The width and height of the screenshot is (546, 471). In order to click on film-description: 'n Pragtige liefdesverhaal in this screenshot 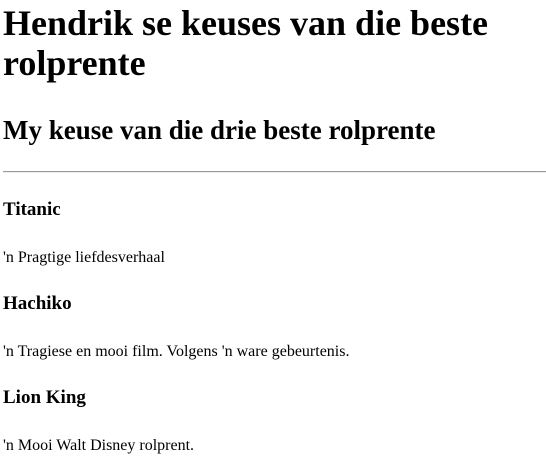, I will do `click(84, 257)`.